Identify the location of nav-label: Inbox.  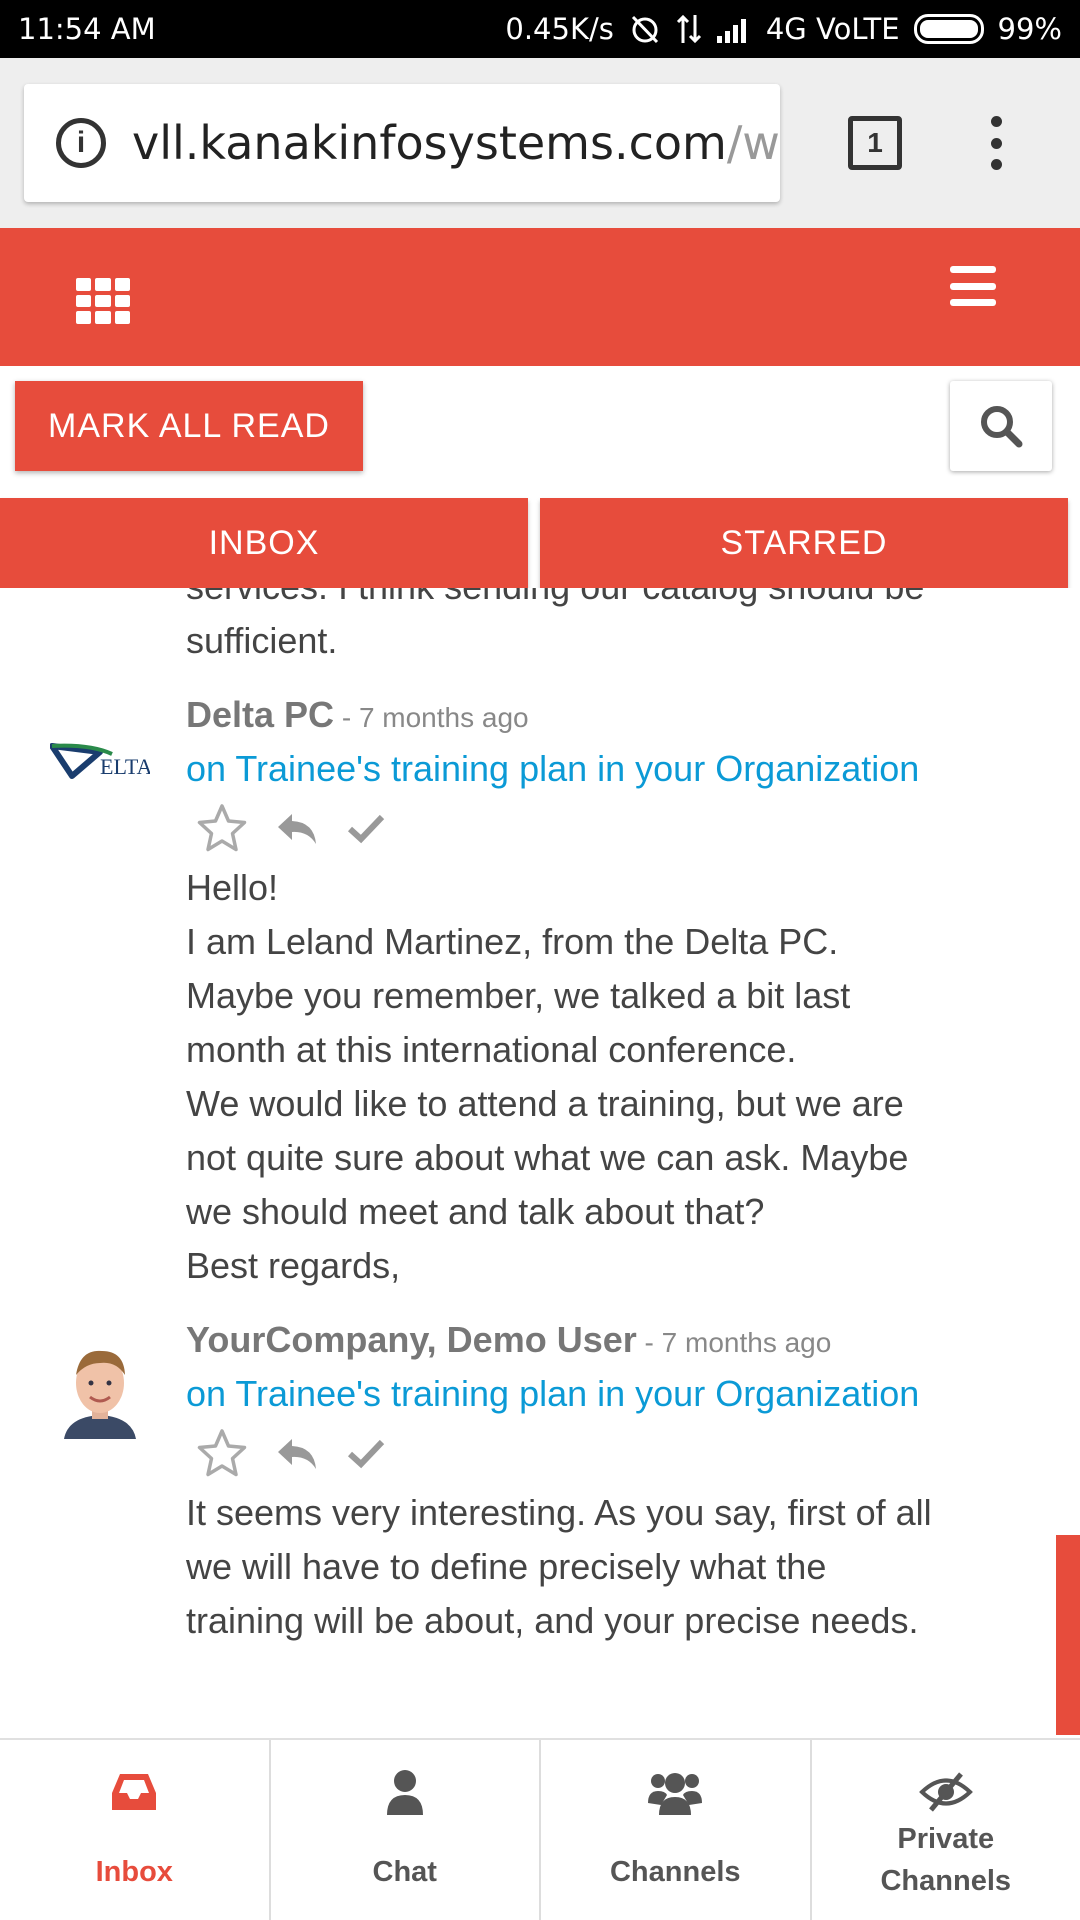
(134, 1872).